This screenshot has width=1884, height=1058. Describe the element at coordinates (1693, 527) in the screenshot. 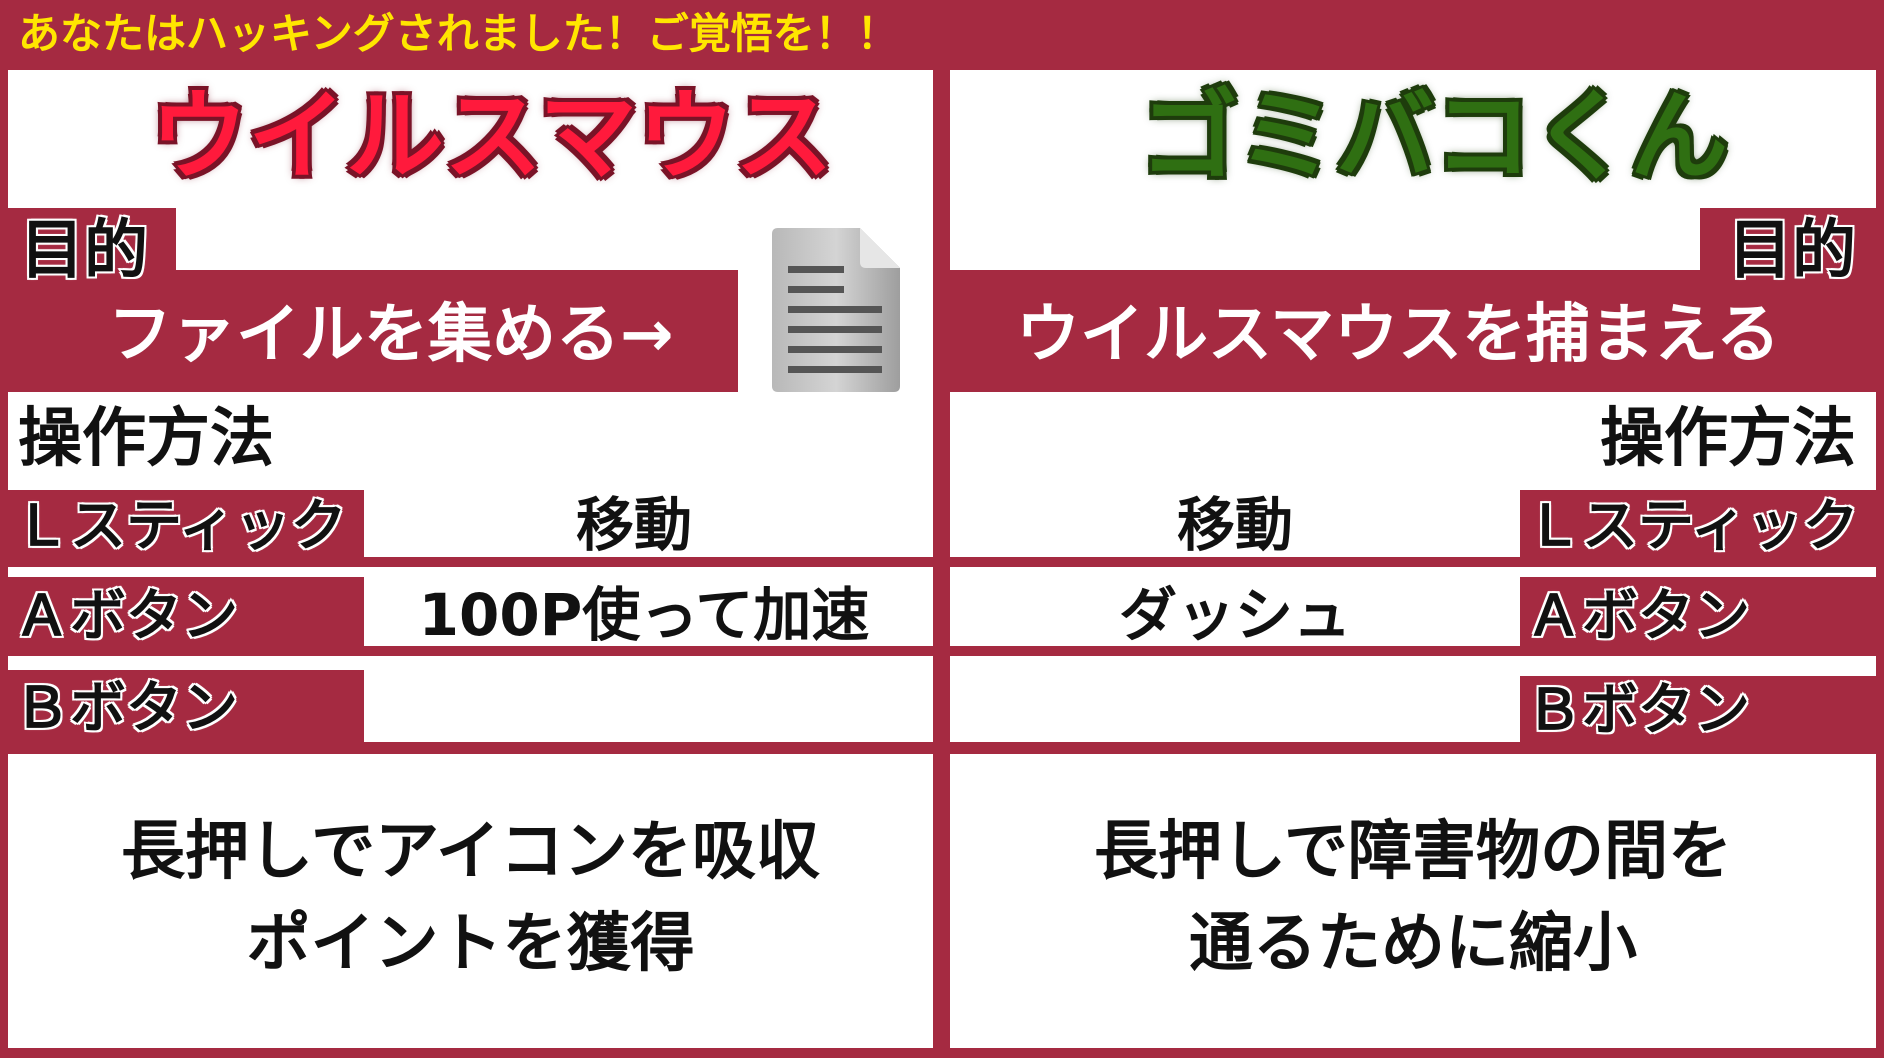

I see `right-button-label: Ｌスティック` at that location.